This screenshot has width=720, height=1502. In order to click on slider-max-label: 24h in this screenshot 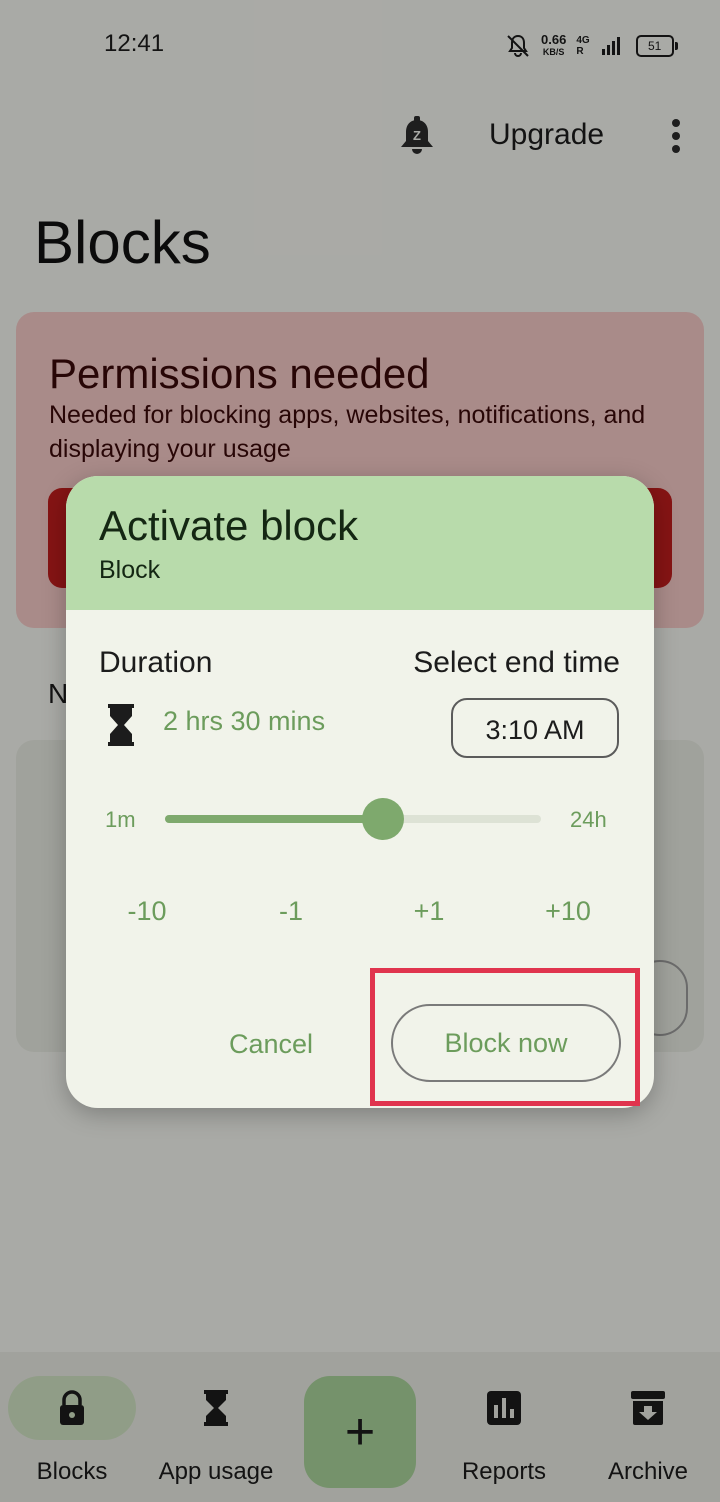, I will do `click(588, 819)`.